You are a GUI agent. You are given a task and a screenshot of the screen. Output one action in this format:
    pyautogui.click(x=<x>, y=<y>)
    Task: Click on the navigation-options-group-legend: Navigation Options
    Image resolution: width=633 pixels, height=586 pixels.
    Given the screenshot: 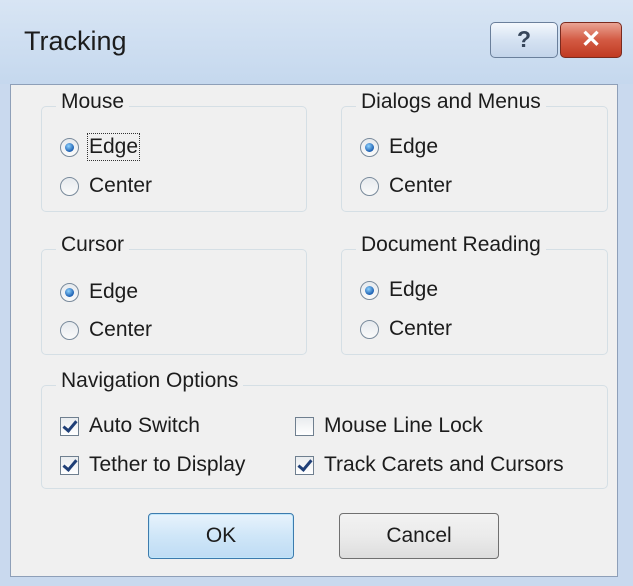 What is the action you would take?
    pyautogui.click(x=150, y=381)
    